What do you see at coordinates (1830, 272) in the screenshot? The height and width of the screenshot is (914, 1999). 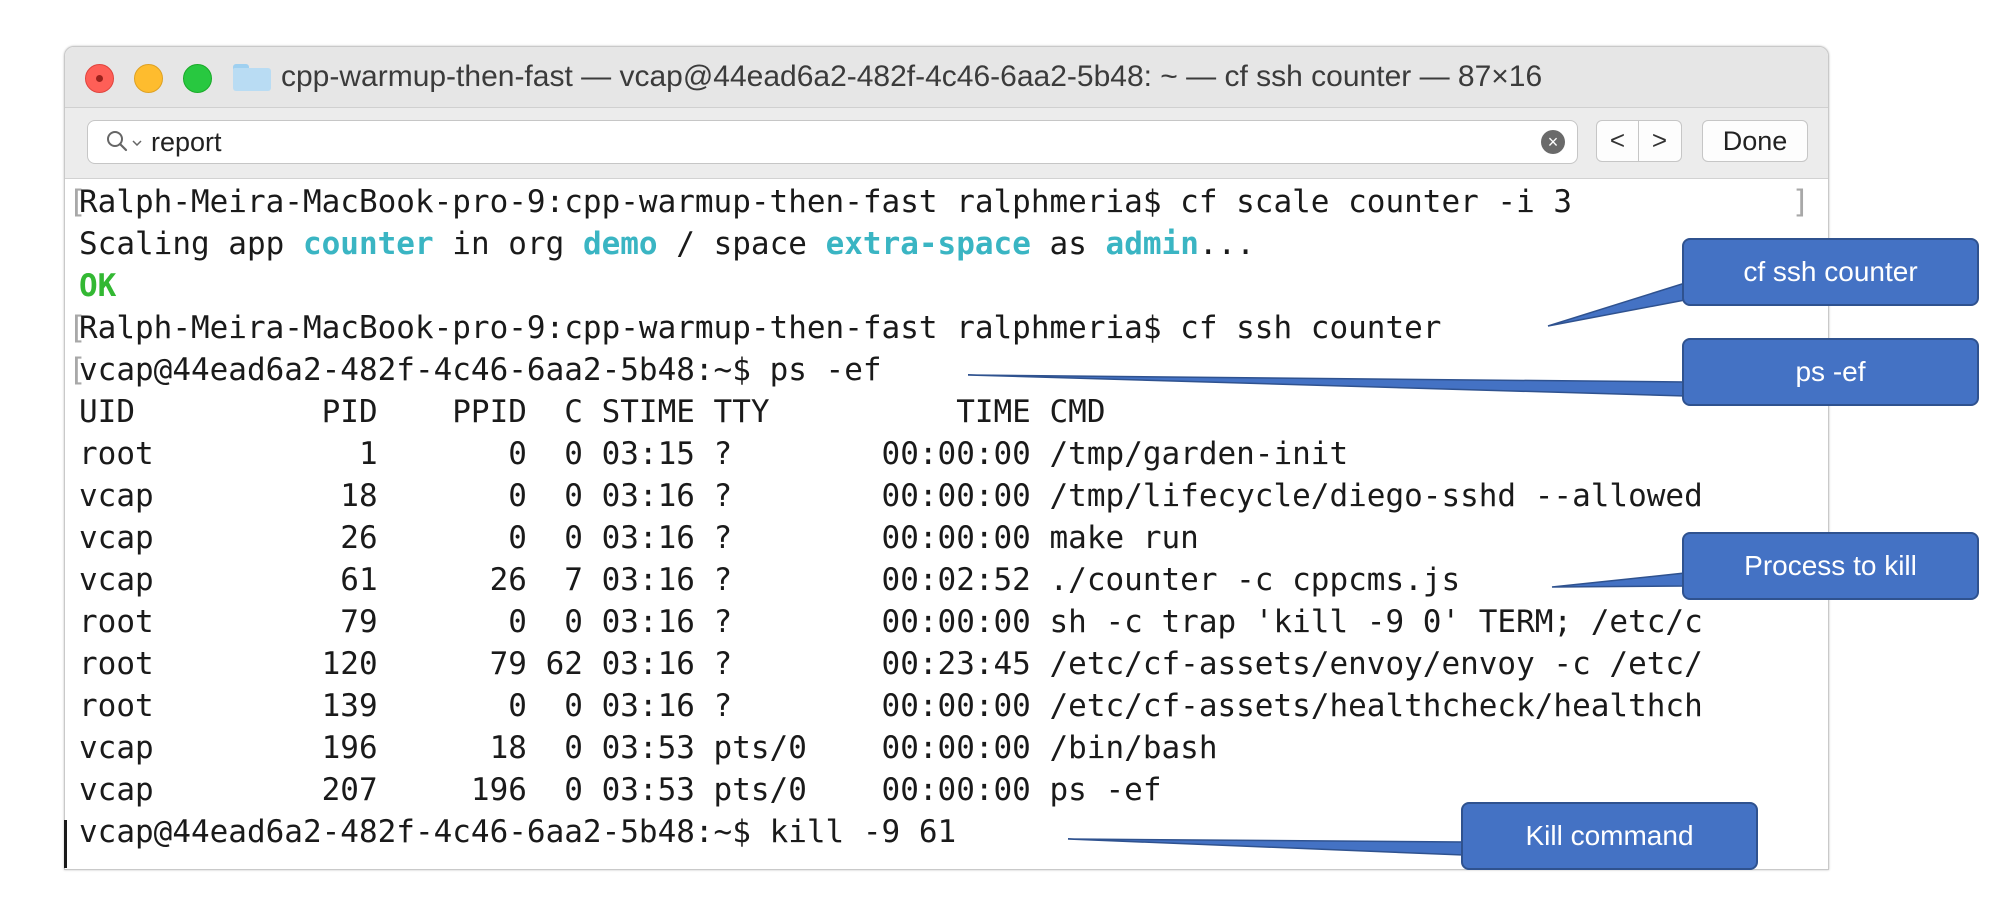 I see `callout-ssh: cf ssh counter` at bounding box center [1830, 272].